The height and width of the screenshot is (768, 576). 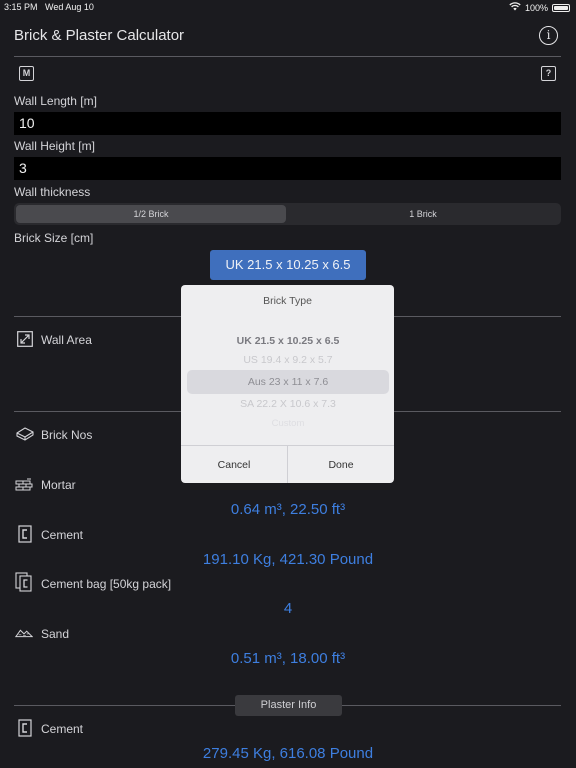 I want to click on cement-label: Cement, so click(x=62, y=535).